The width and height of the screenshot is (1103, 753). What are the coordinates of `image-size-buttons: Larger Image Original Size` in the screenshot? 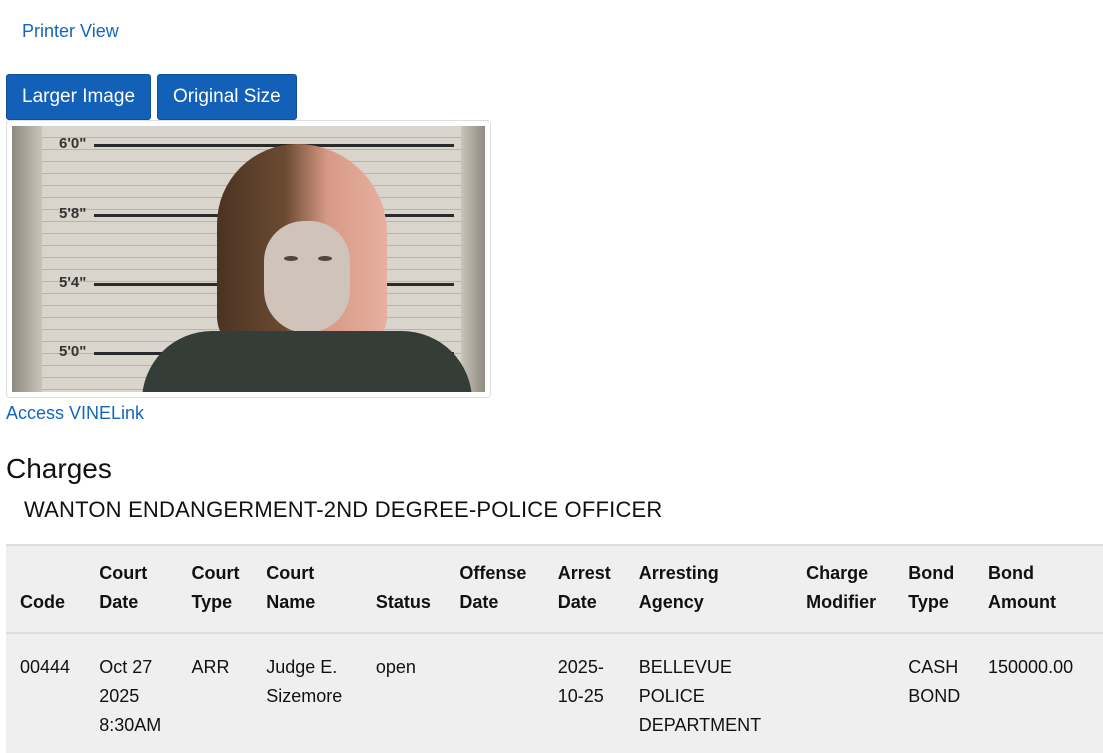 It's located at (151, 97).